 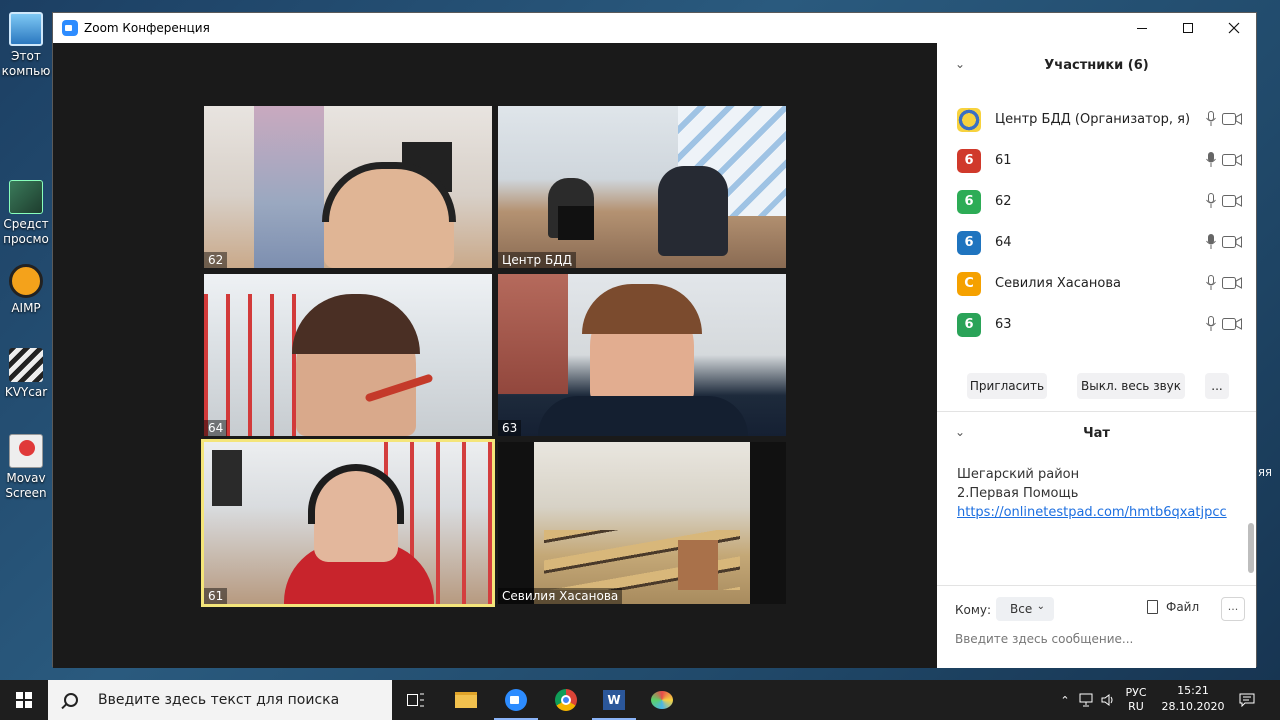 I want to click on tray-overflow-button: ⌃, so click(x=1065, y=700).